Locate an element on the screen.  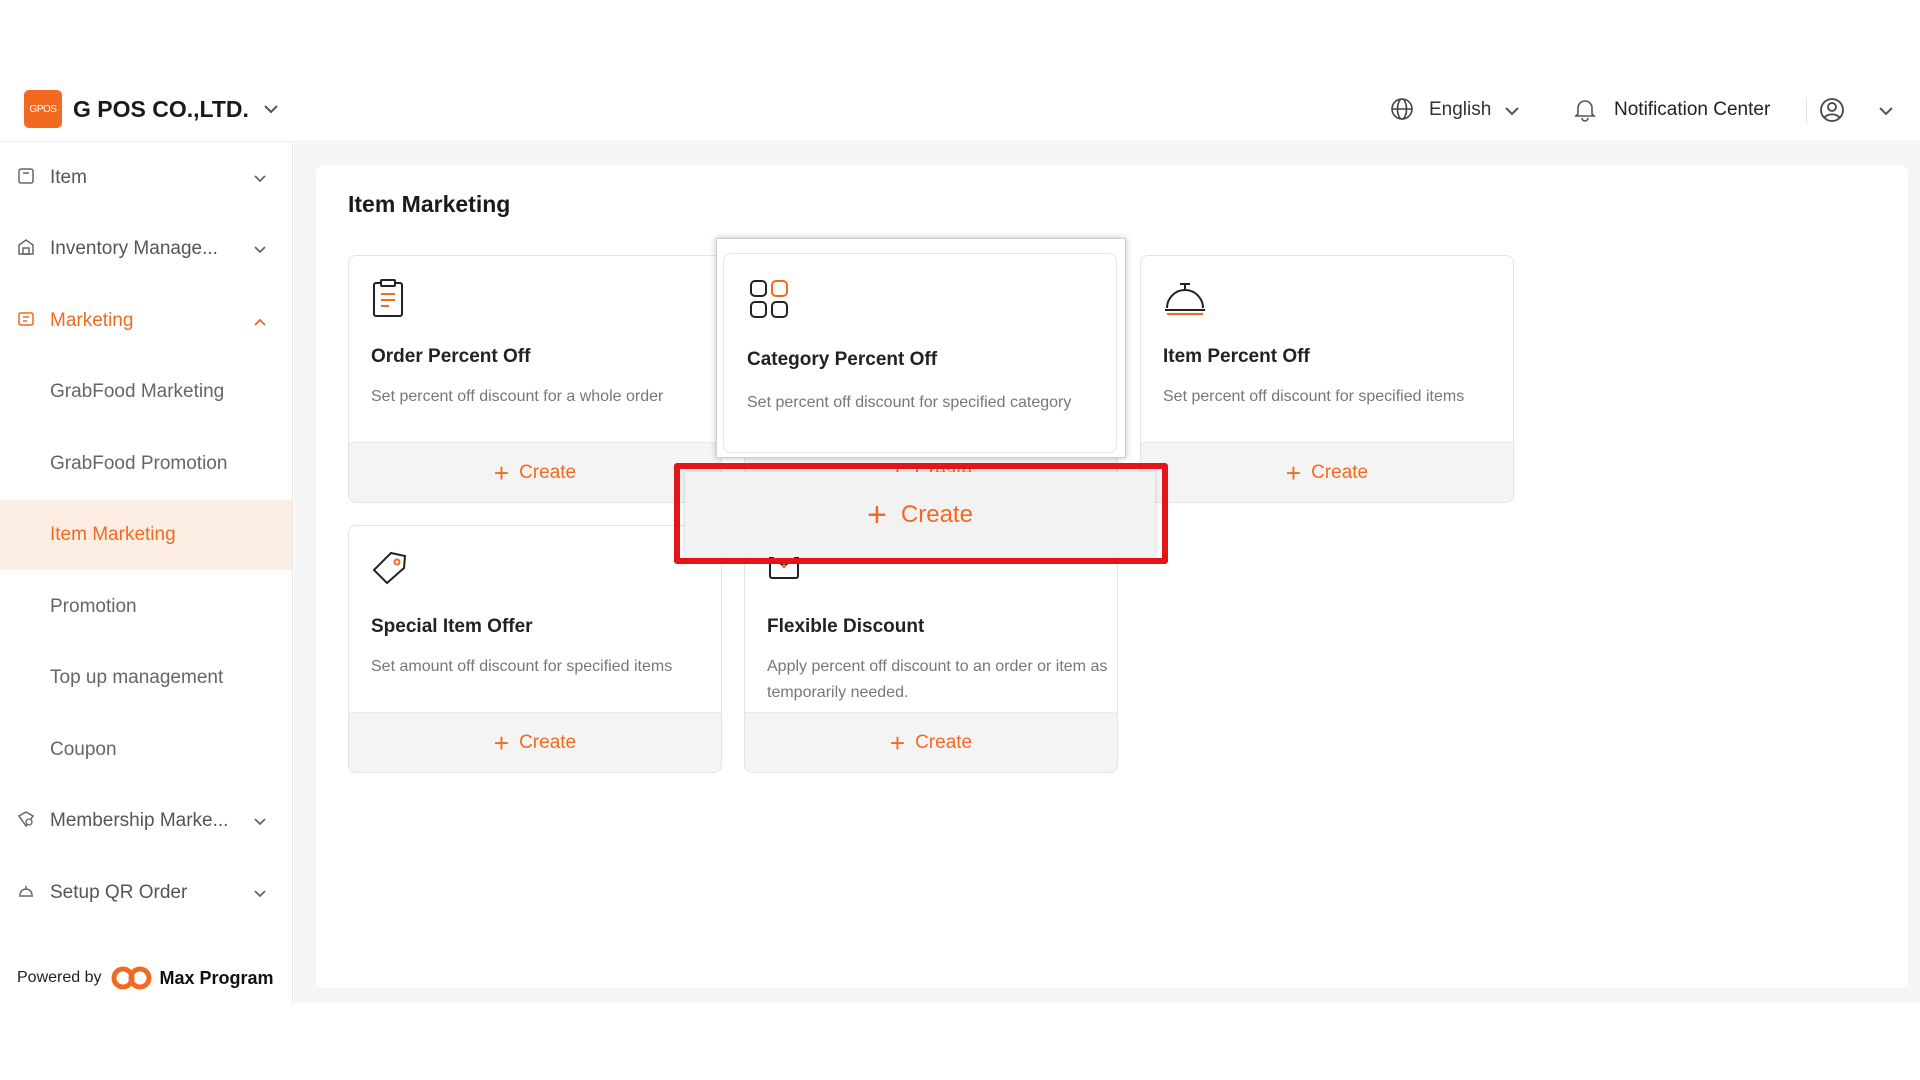
bell-icon is located at coordinates (1585, 109).